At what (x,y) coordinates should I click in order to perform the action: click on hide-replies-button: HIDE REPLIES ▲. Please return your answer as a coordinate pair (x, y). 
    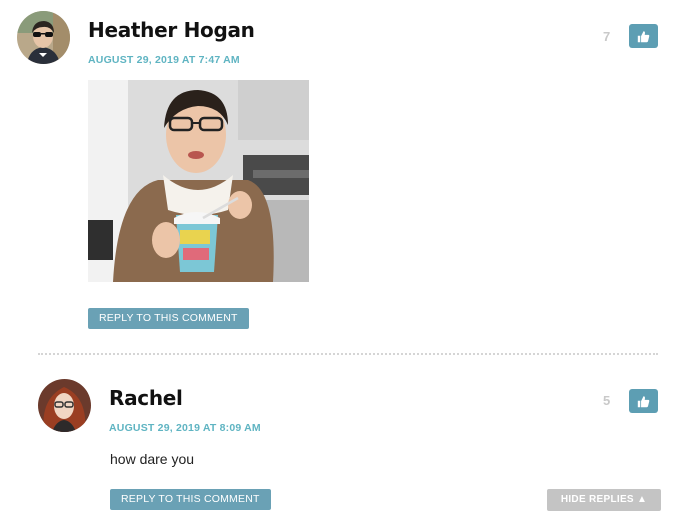
    Looking at the image, I should click on (604, 500).